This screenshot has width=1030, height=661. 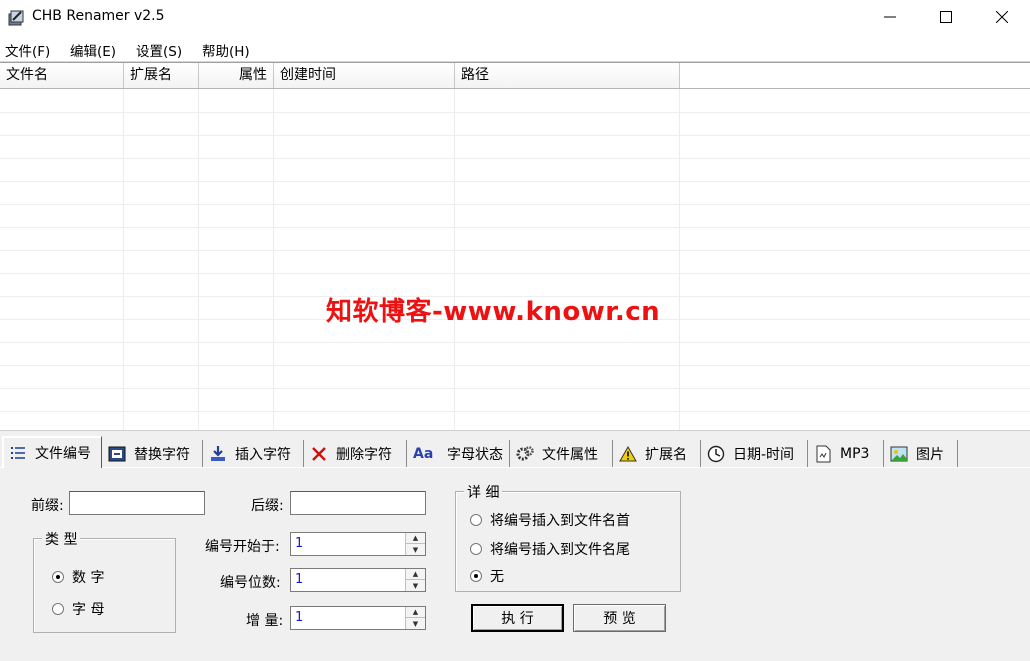 I want to click on tab-insert-chars: 插入字符, so click(x=253, y=454).